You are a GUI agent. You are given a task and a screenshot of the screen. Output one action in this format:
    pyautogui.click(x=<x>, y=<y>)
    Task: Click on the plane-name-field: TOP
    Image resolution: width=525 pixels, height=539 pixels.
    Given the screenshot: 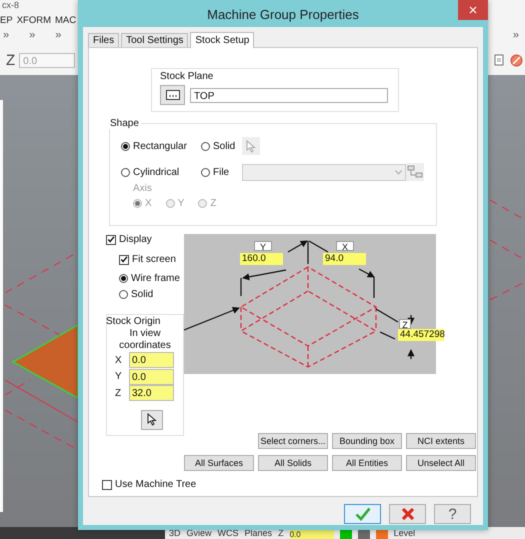 What is the action you would take?
    pyautogui.click(x=289, y=95)
    